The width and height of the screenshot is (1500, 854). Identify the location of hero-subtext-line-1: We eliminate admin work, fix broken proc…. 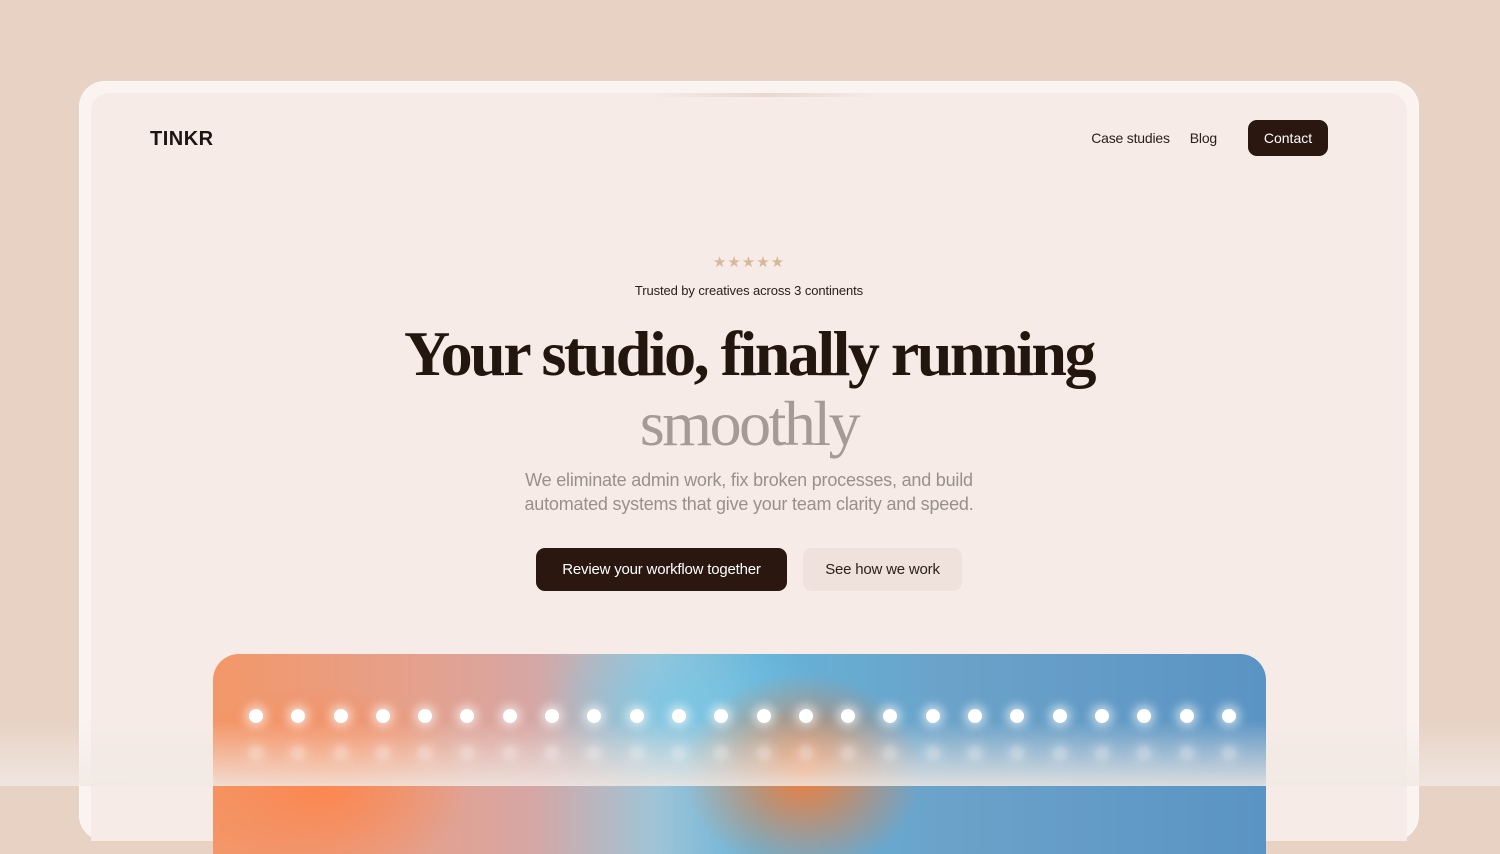
(749, 480).